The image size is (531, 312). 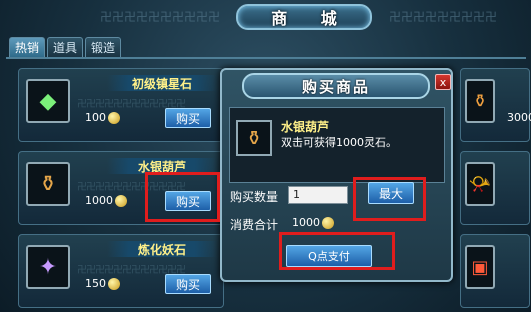 I want to click on shop-item-card: ◆ 卍卍卍卍卍卍卍卍卍卍卍卍 初级镇星石 100 购买, so click(x=121, y=105).